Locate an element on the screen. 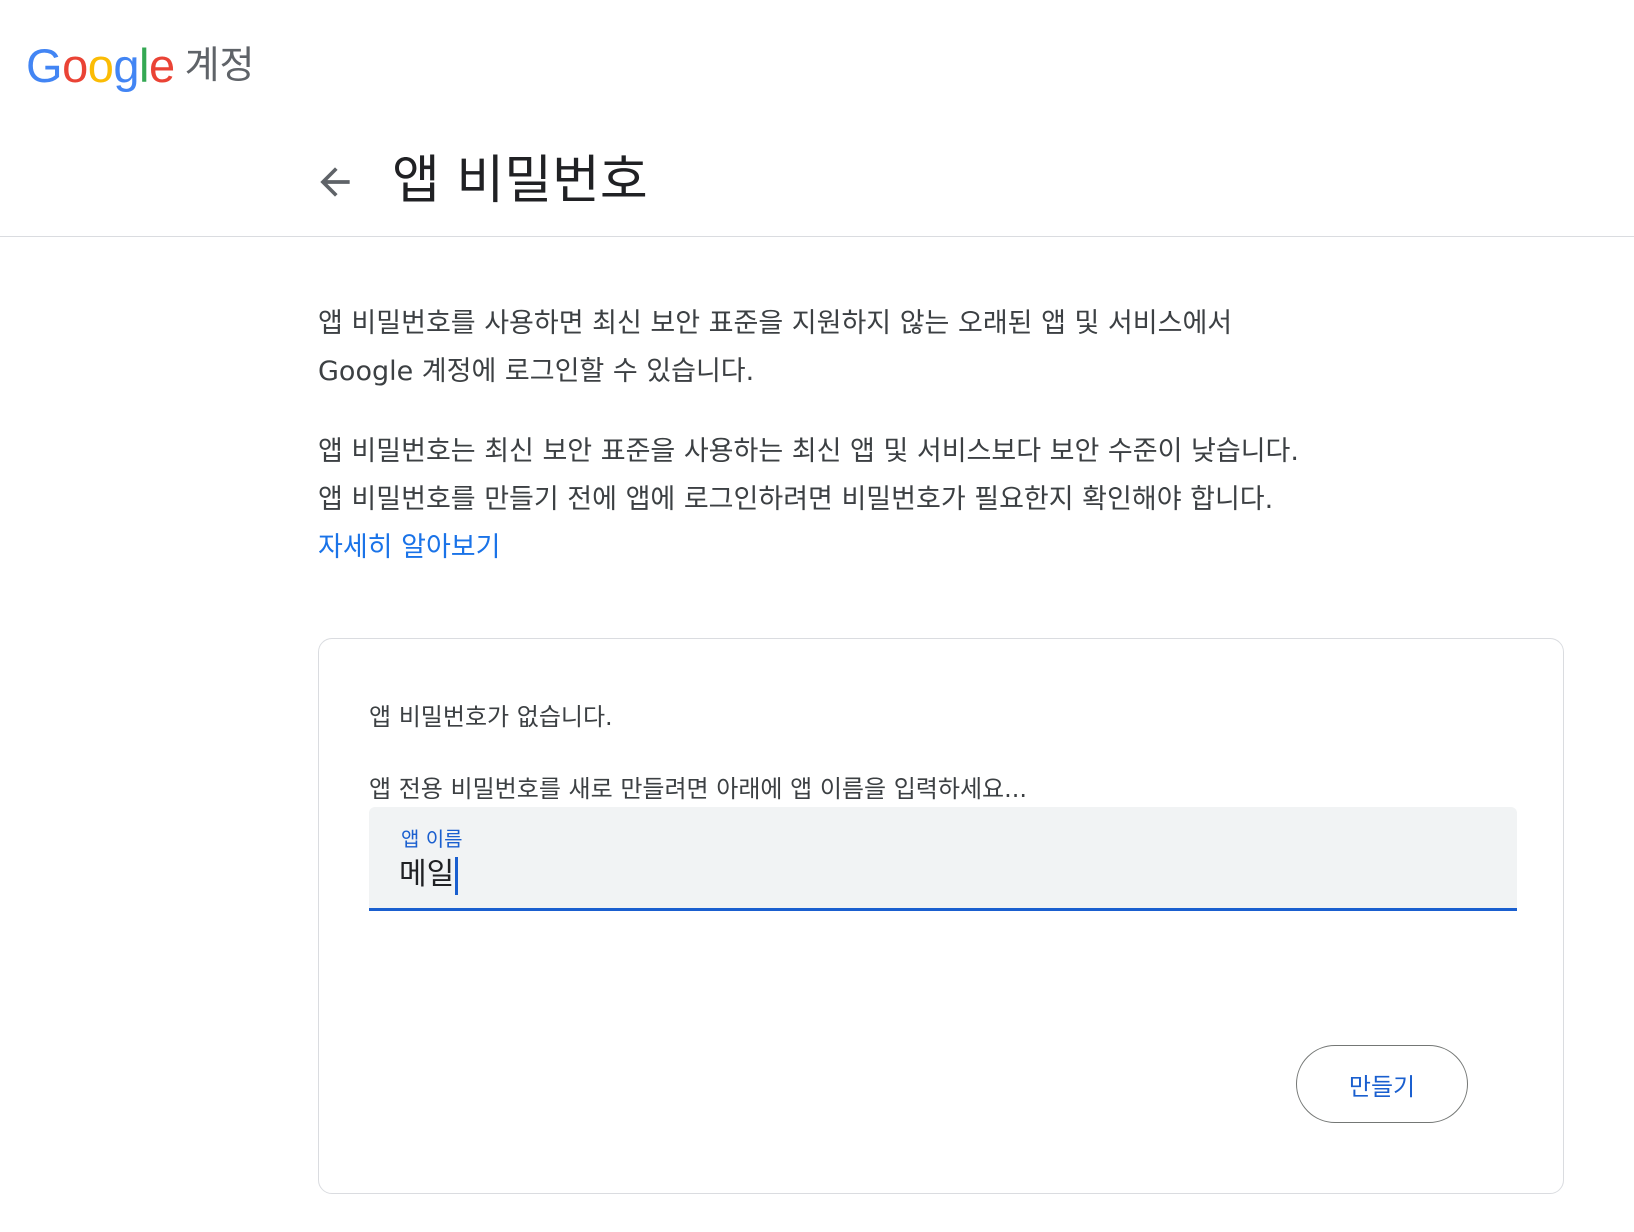 The image size is (1634, 1232). no-app-passwords-text: 앱 비밀번호가 없습니다. is located at coordinates (491, 717).